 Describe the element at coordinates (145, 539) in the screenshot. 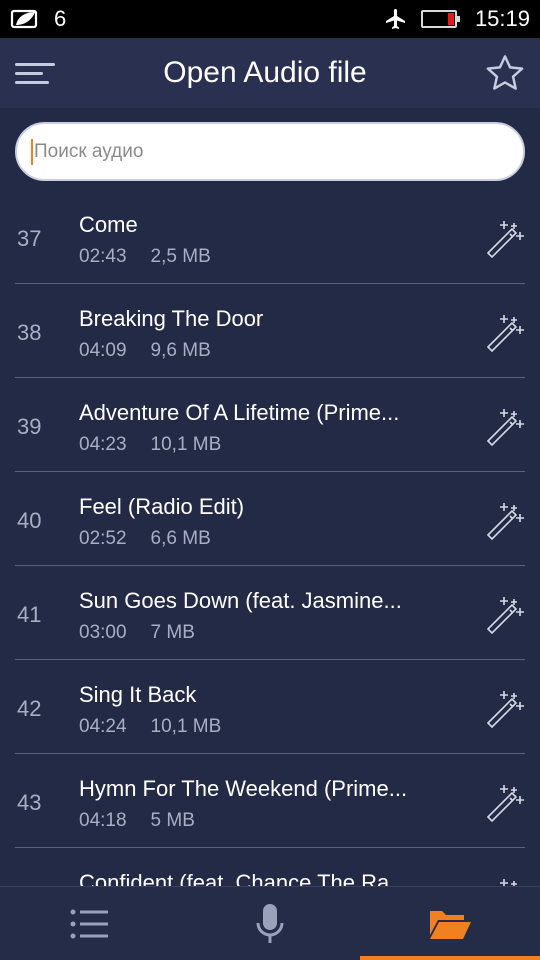

I see `track-meta: 02:52 6,6 MB` at that location.